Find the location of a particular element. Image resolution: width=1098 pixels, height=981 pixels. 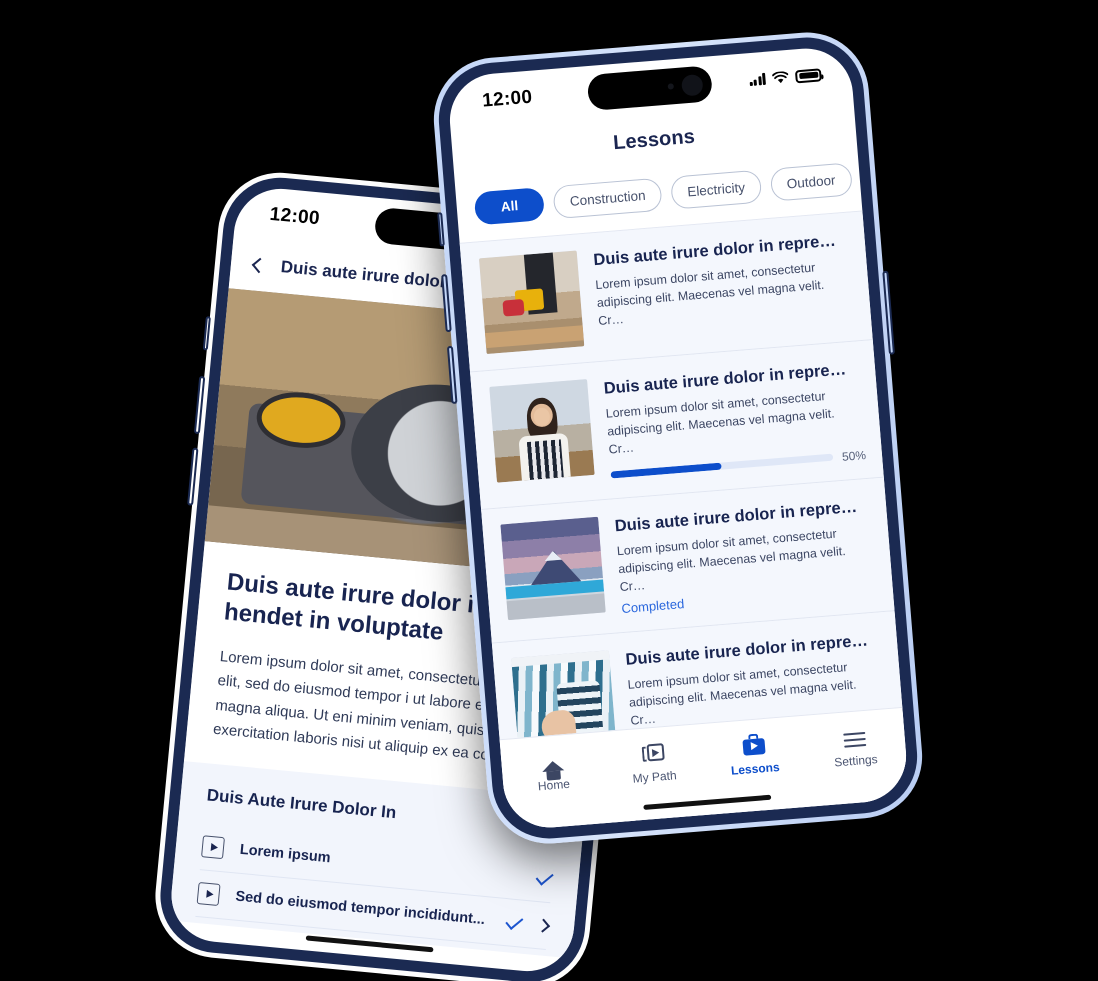

circular-saw-cutting-wood-photo is located at coordinates (531, 302).